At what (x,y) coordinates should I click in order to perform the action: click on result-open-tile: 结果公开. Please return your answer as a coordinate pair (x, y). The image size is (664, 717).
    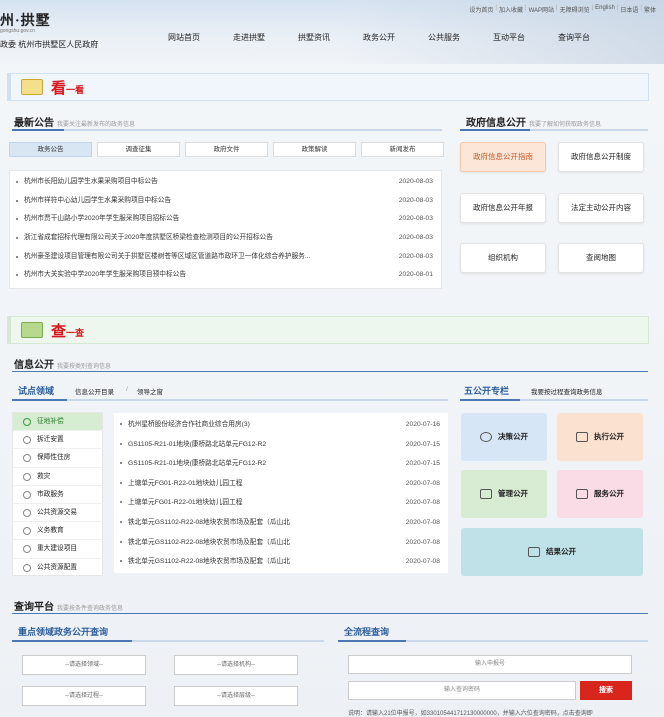
    Looking at the image, I should click on (552, 552).